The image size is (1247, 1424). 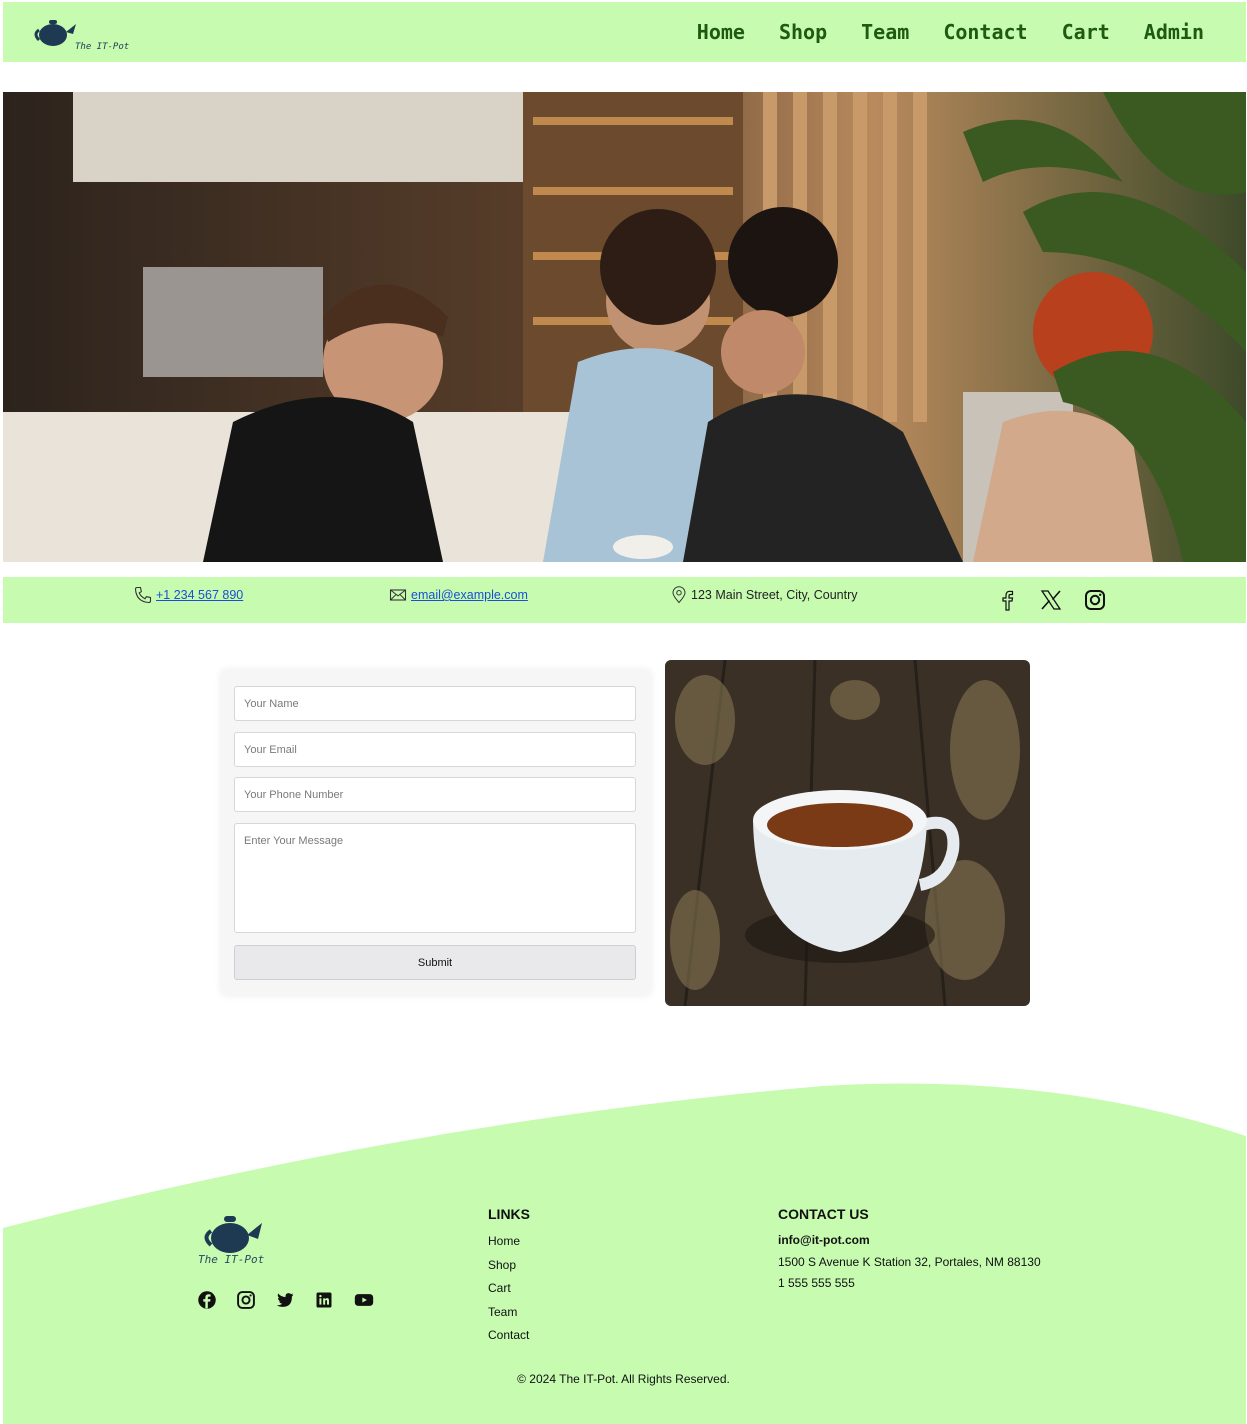 I want to click on copyright-text: © 2024 The IT-Pot. All Rights Reserved., so click(x=623, y=1379).